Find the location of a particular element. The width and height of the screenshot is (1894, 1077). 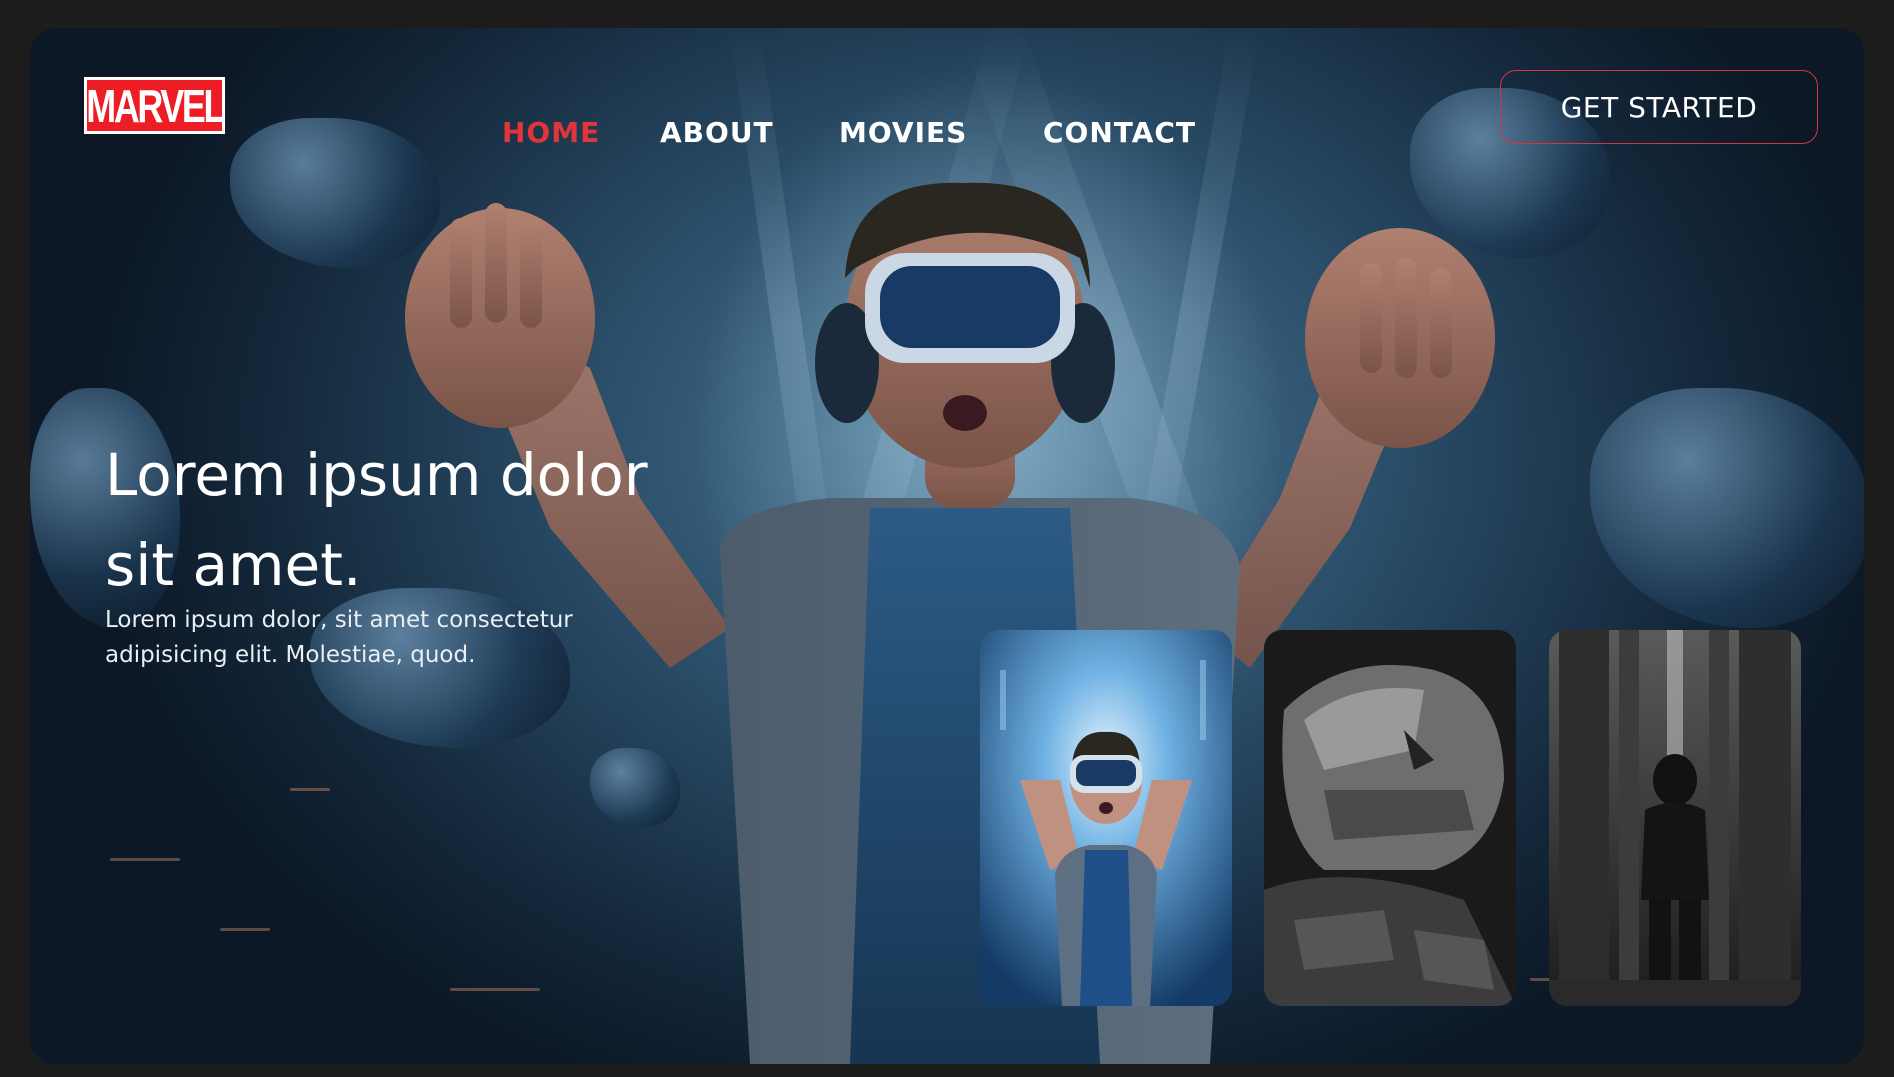

hero-title: Lorem ipsum dolor sit amet. is located at coordinates (376, 520).